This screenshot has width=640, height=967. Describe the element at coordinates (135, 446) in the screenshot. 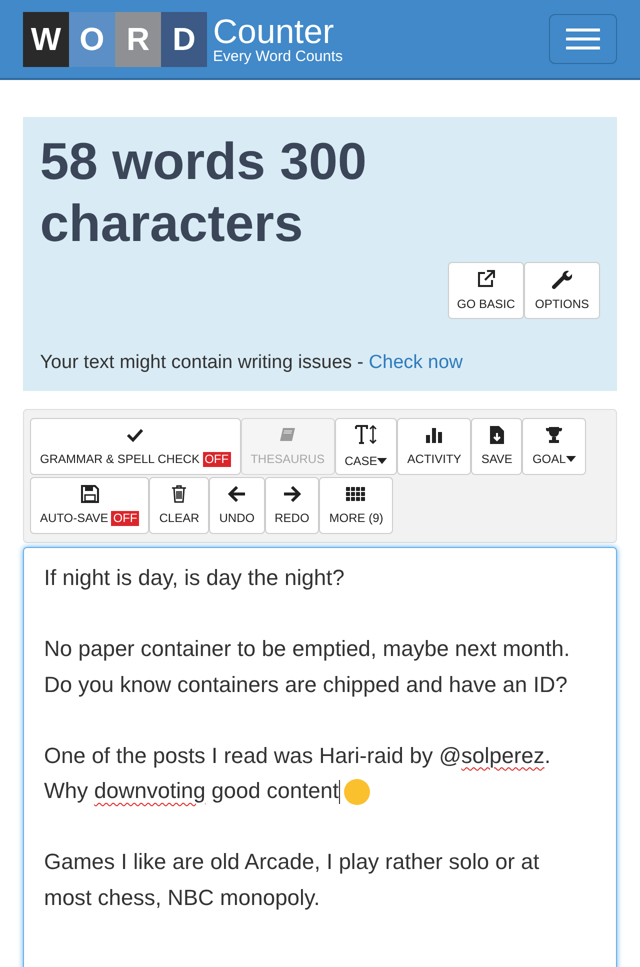

I see `toolbar-button: GRAMMAR & SPELL CHECK OFF` at that location.